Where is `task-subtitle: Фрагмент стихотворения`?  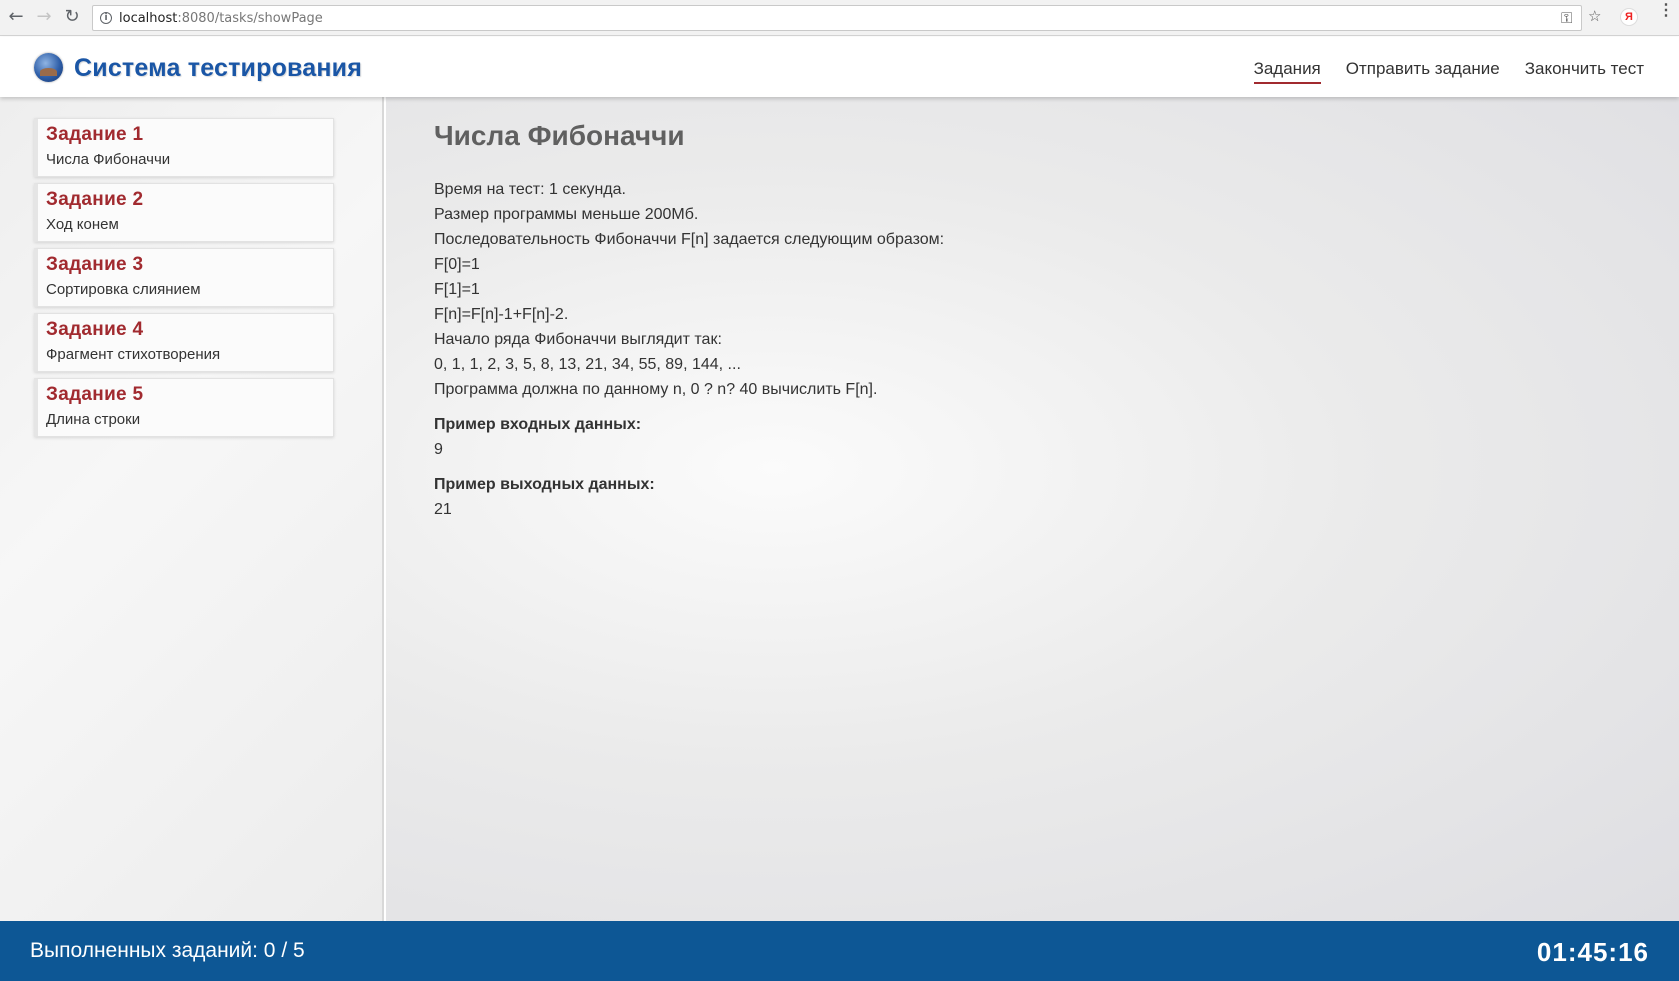 task-subtitle: Фрагмент стихотворения is located at coordinates (133, 354).